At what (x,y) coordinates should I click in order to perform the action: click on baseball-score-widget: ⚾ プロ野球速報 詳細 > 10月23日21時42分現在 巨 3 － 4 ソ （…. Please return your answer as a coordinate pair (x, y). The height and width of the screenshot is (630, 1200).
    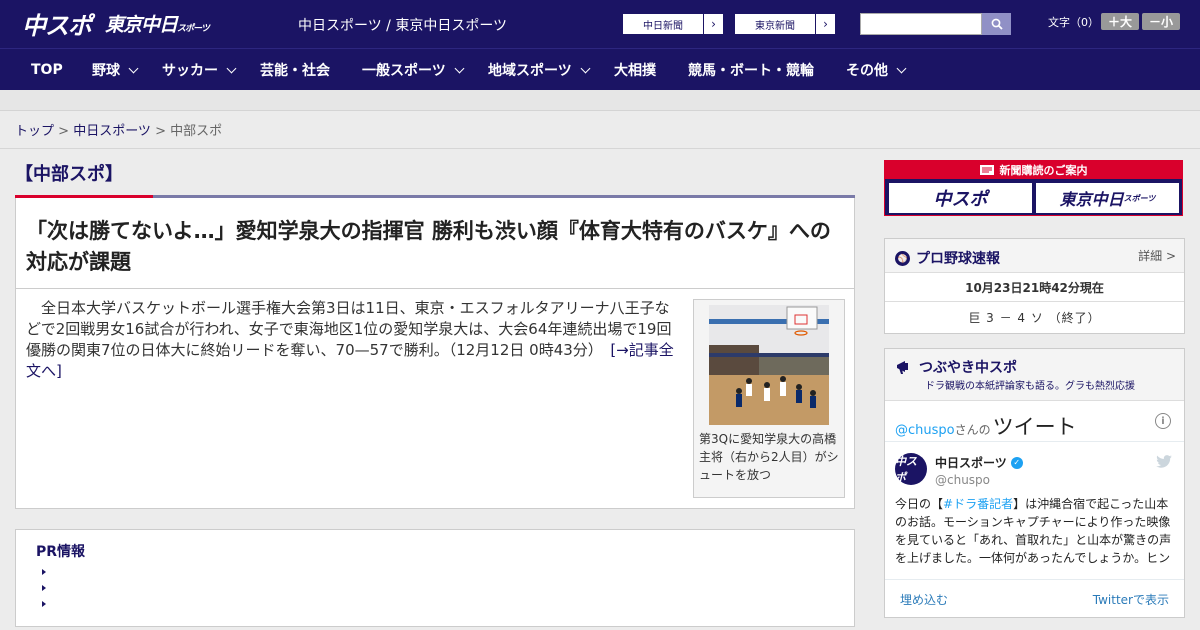
    Looking at the image, I should click on (1034, 286).